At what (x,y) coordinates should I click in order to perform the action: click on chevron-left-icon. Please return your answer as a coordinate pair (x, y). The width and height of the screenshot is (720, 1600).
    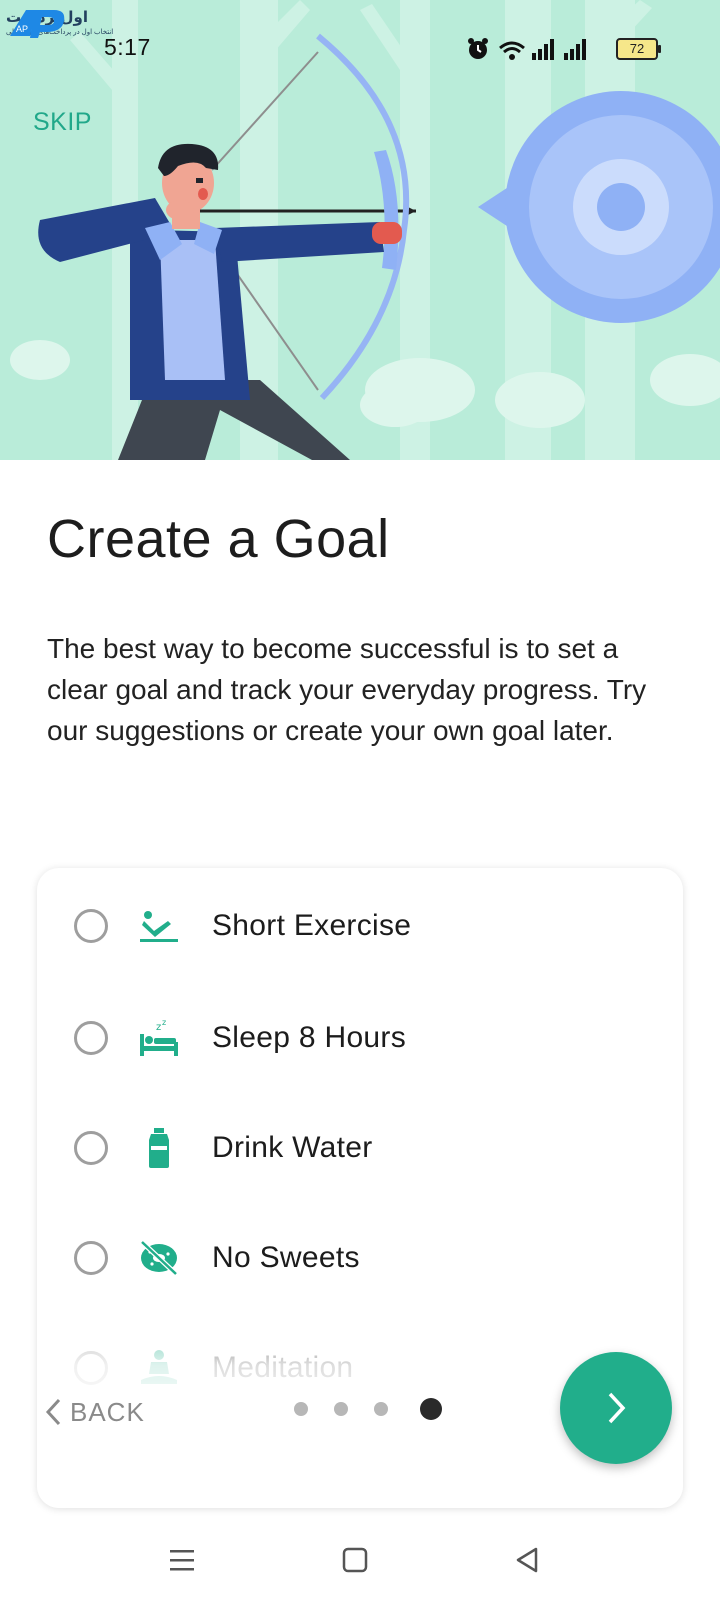
    Looking at the image, I should click on (53, 1412).